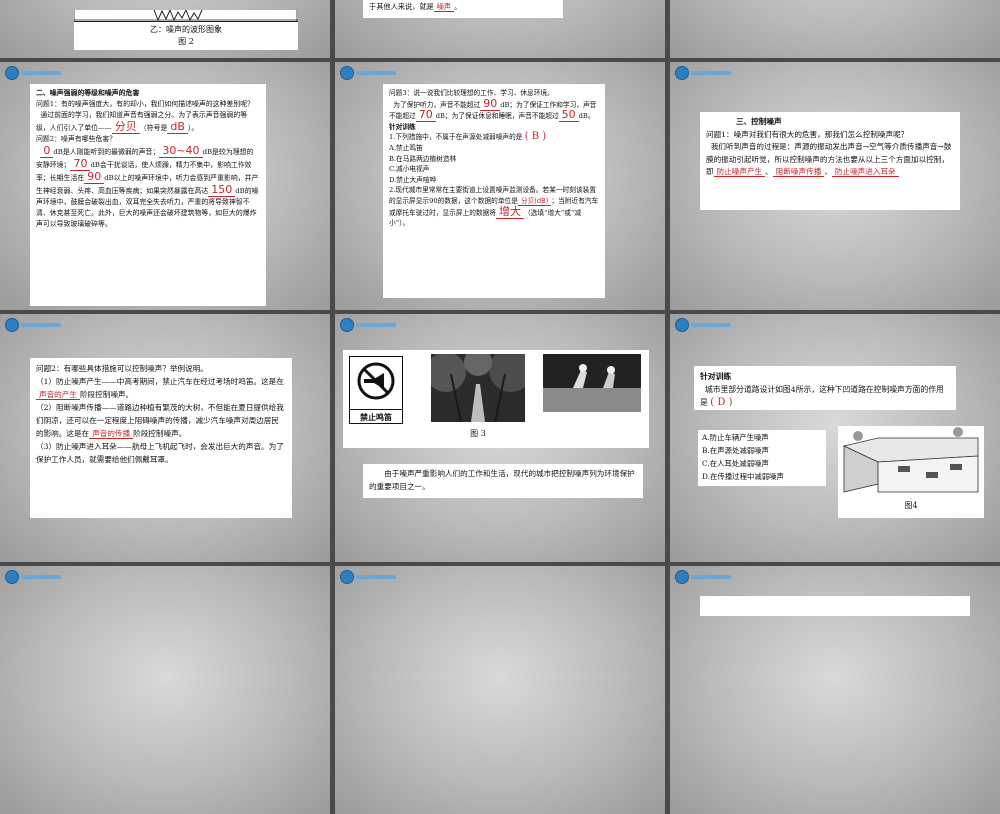 Image resolution: width=1000 pixels, height=814 pixels. Describe the element at coordinates (106, 152) in the screenshot. I see `paragraph-text: dB是人刚能听到的最微弱的声音；` at that location.